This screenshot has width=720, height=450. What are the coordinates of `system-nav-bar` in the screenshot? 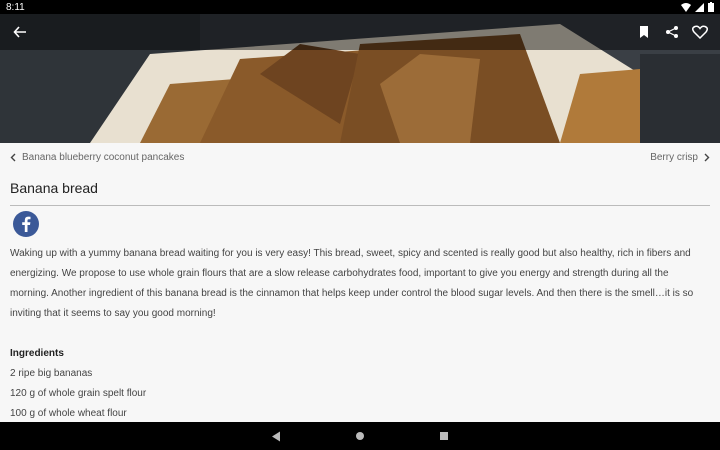 It's located at (360, 436).